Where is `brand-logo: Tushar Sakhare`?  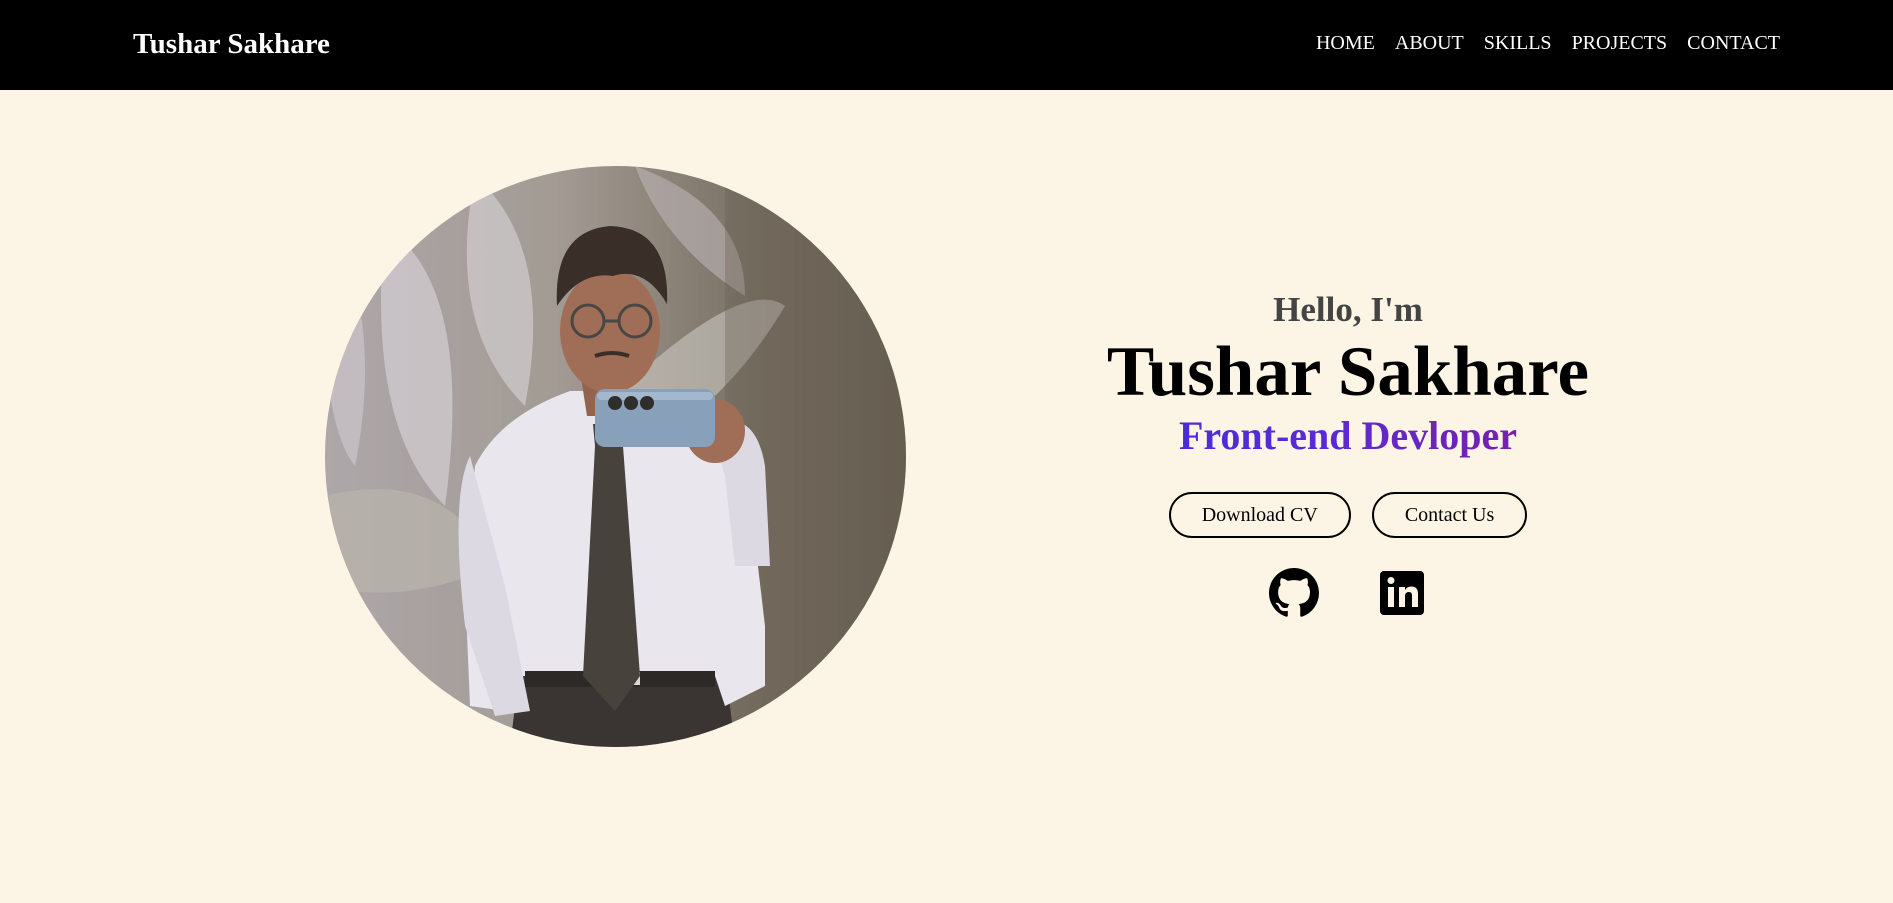 brand-logo: Tushar Sakhare is located at coordinates (231, 44).